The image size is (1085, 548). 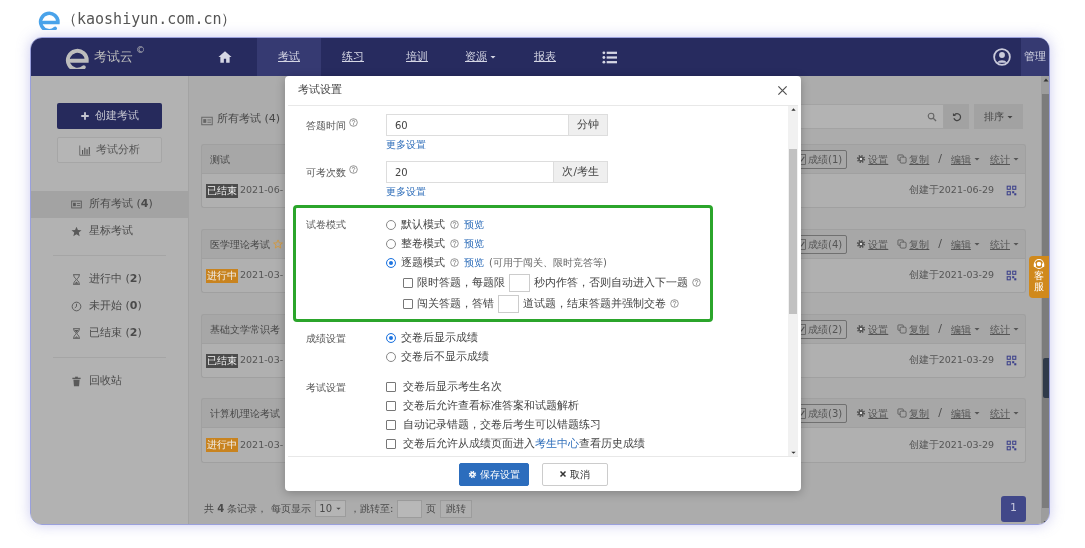 What do you see at coordinates (472, 474) in the screenshot?
I see `gear-icon` at bounding box center [472, 474].